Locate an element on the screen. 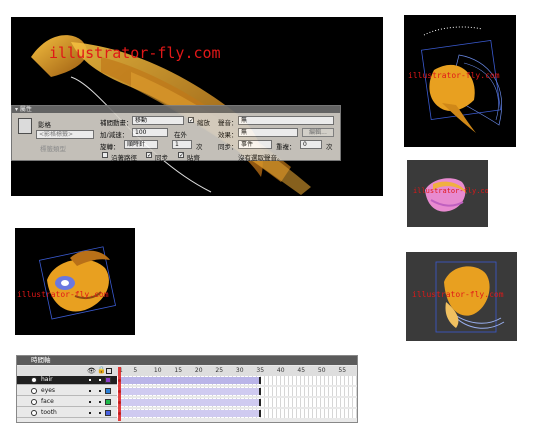 This screenshot has width=539, height=434. layer-name: hair is located at coordinates (47, 379).